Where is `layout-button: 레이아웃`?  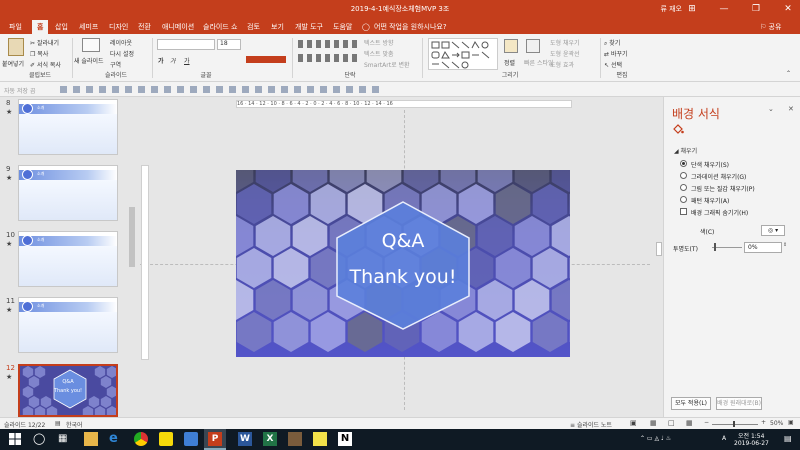 layout-button: 레이아웃 is located at coordinates (121, 42).